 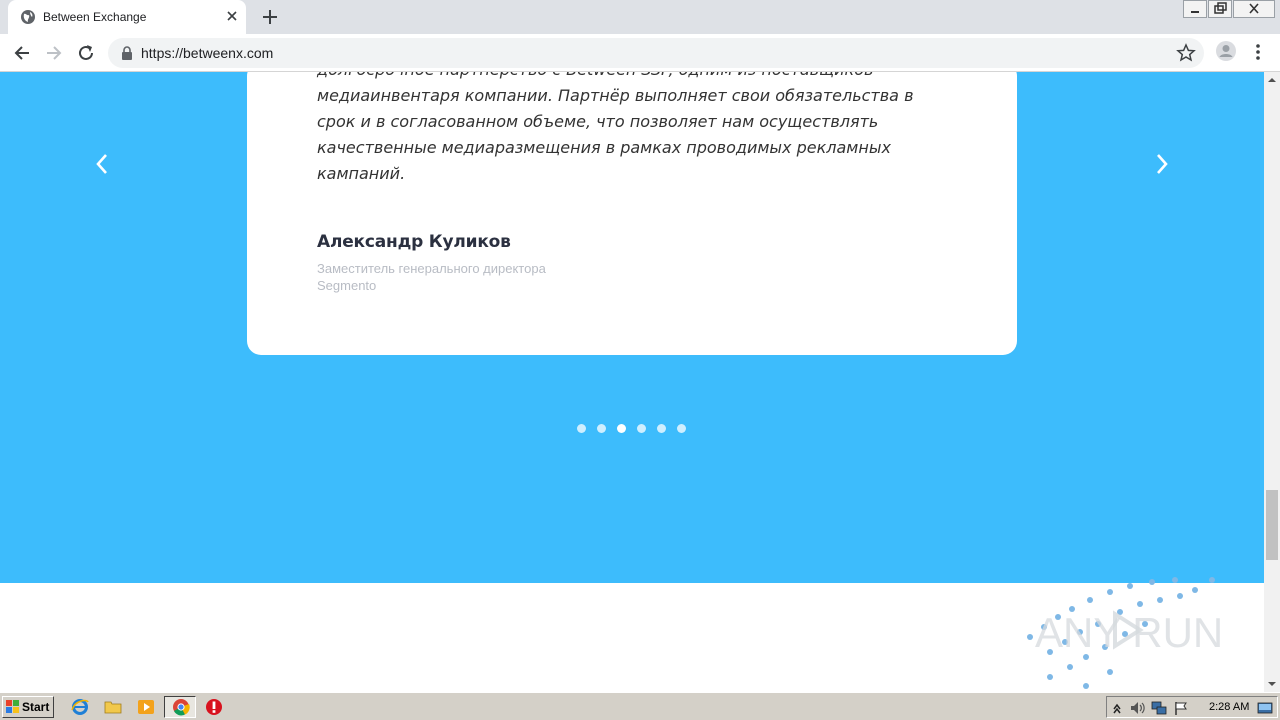 What do you see at coordinates (640, 17) in the screenshot?
I see `browser-titlebar: Between Exchange` at bounding box center [640, 17].